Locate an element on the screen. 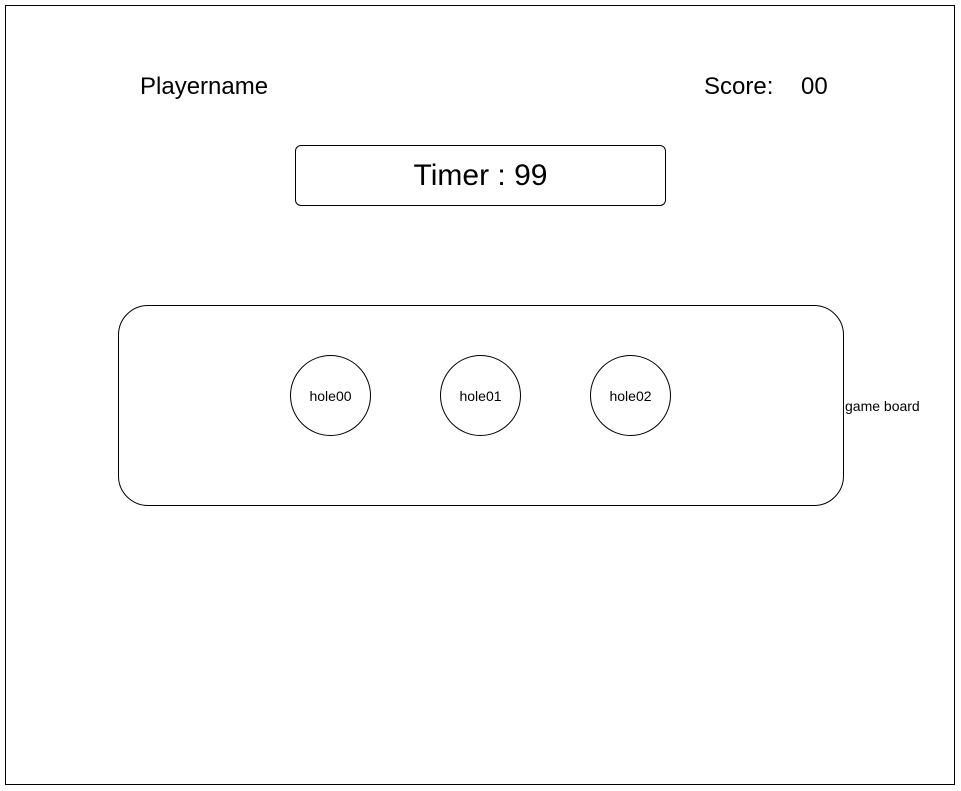 The height and width of the screenshot is (791, 961). hole-label: hole00 is located at coordinates (330, 395).